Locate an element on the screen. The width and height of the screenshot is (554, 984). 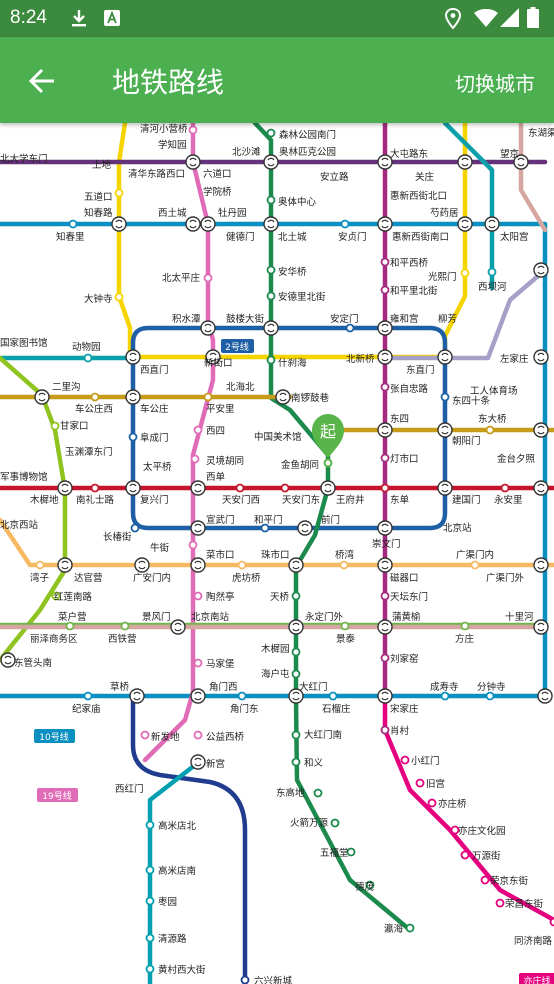
station-label: 广渠门外 is located at coordinates (505, 578).